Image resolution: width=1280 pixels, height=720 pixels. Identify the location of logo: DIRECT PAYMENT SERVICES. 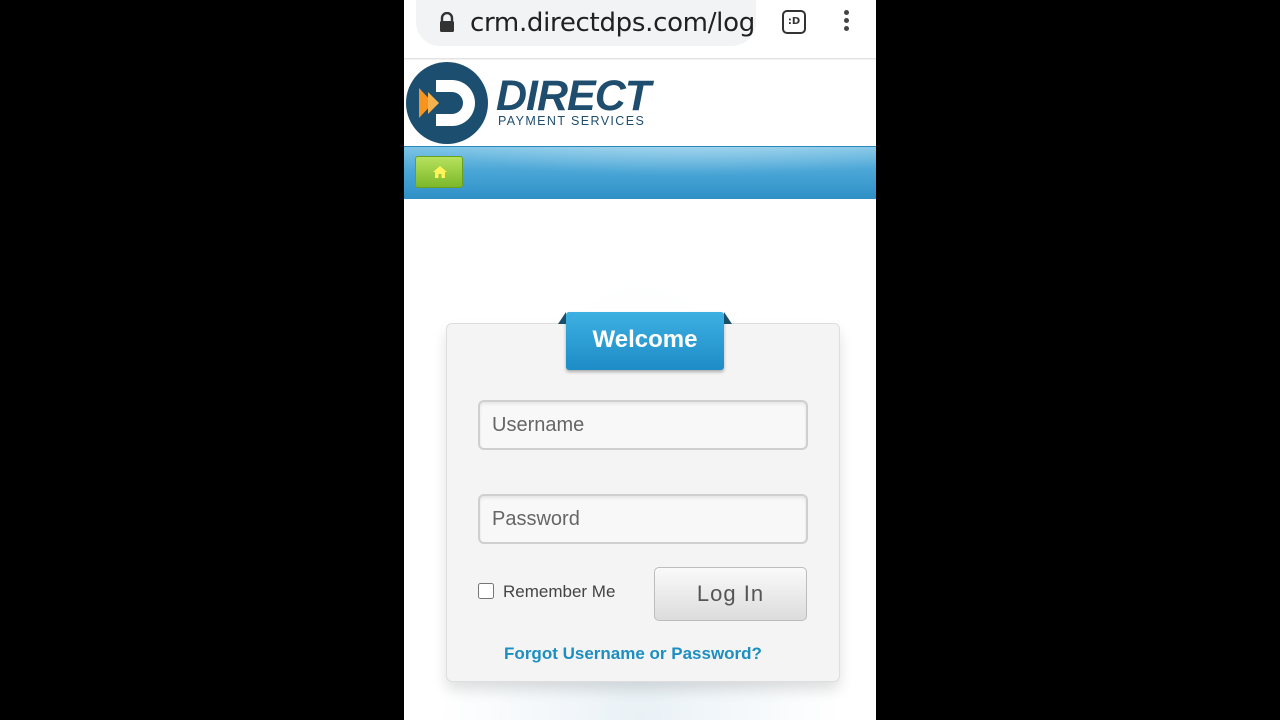
(640, 103).